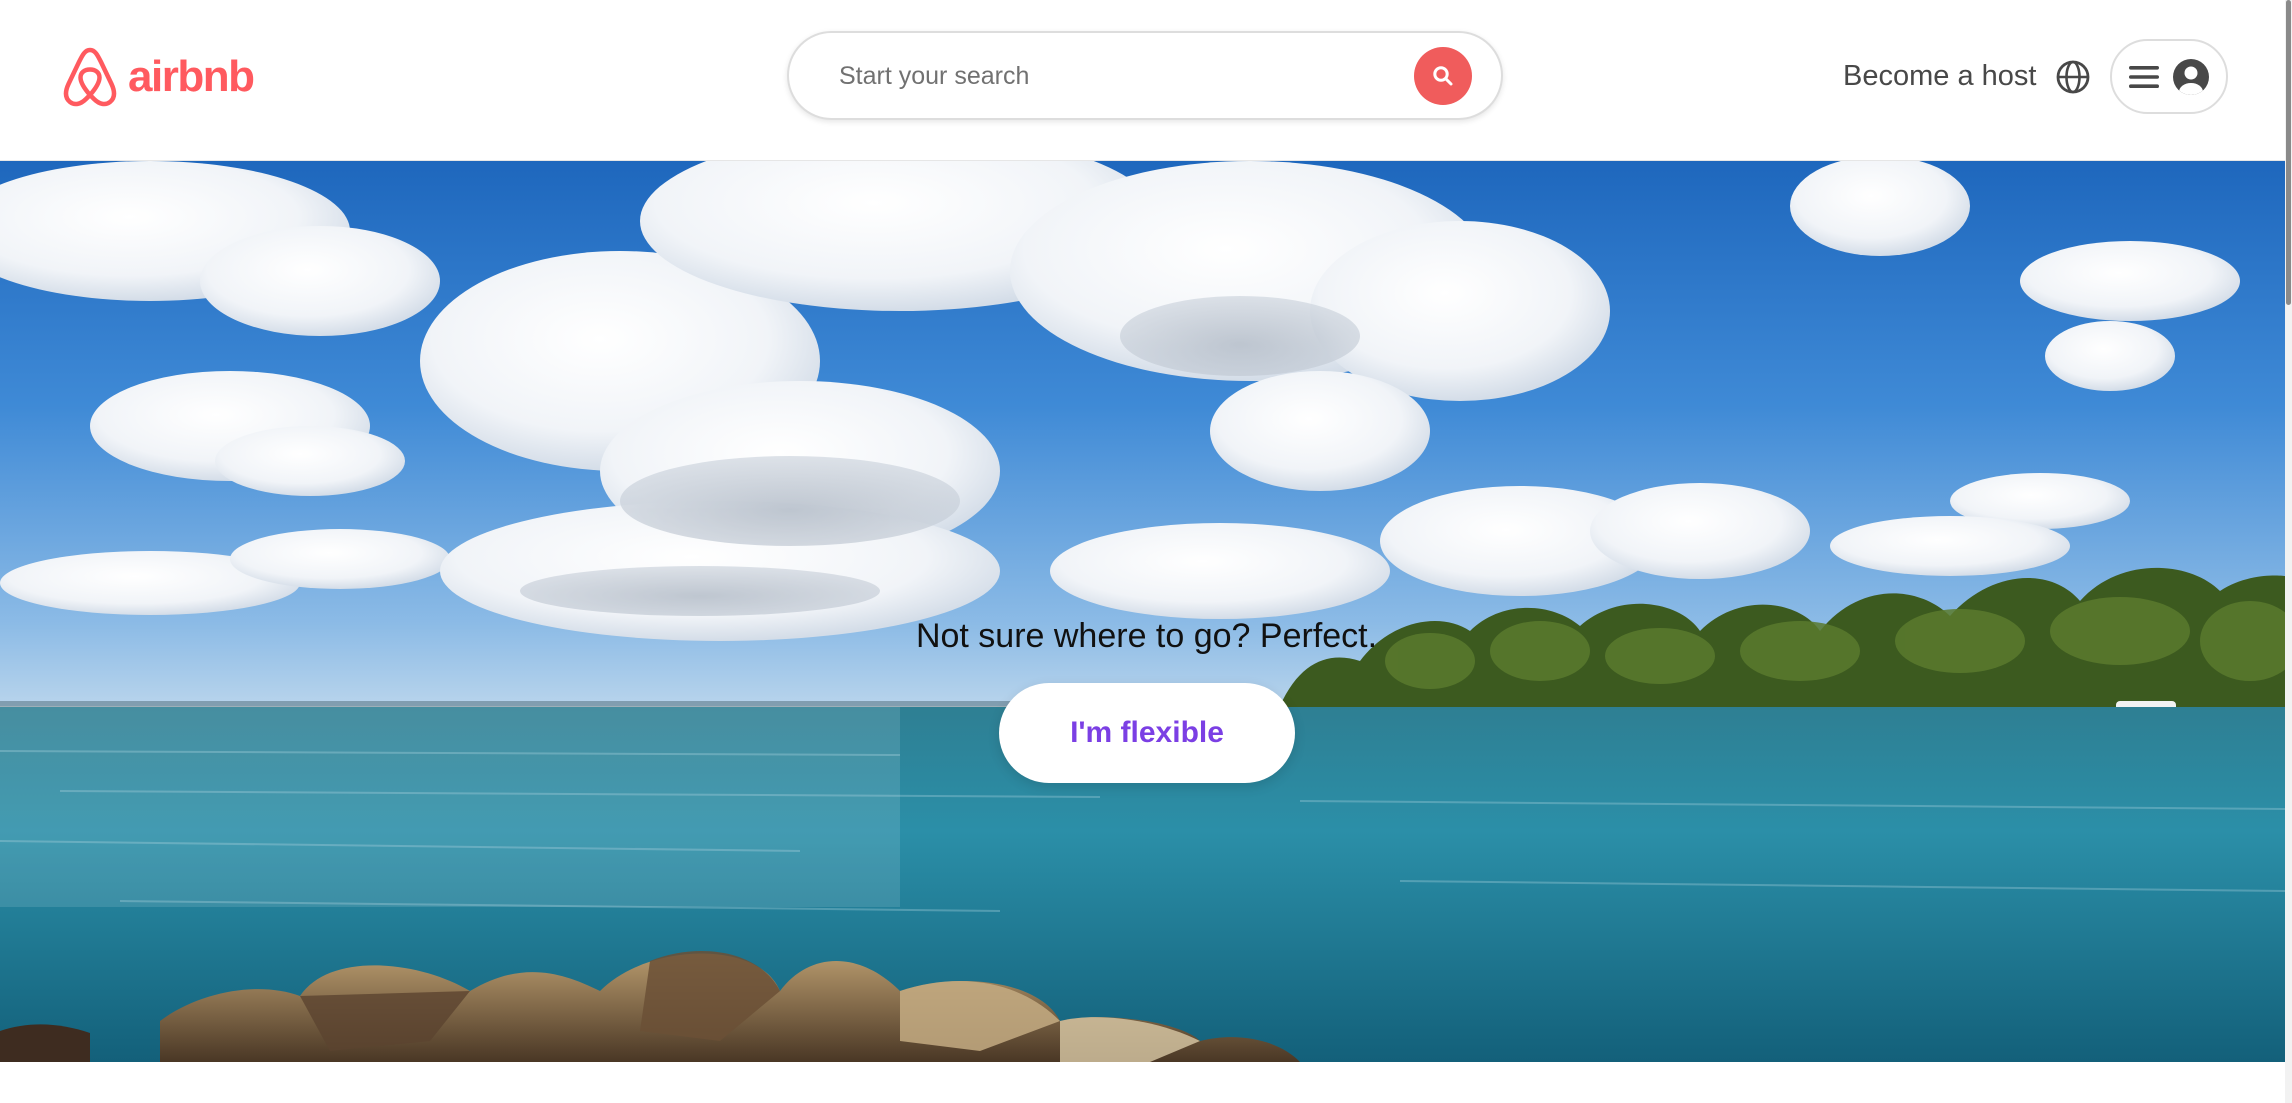  Describe the element at coordinates (191, 76) in the screenshot. I see `logo-wordmark: airbnb` at that location.